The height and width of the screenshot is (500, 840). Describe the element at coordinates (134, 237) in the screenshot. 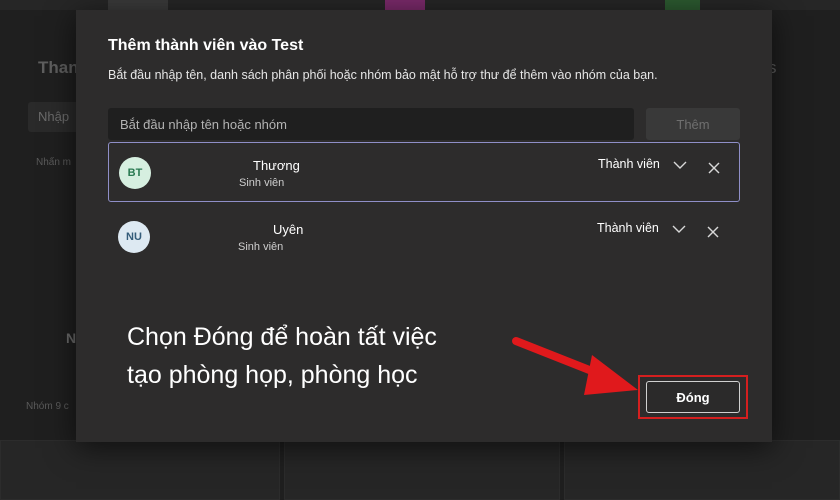

I see `avatar: NU` at that location.